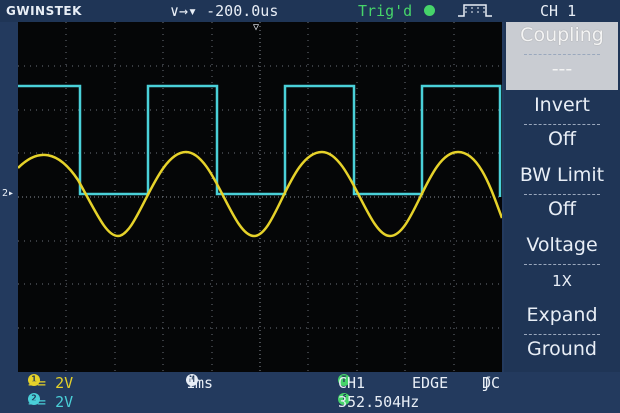  What do you see at coordinates (562, 105) in the screenshot?
I see `menu-invert-label: Invert` at bounding box center [562, 105].